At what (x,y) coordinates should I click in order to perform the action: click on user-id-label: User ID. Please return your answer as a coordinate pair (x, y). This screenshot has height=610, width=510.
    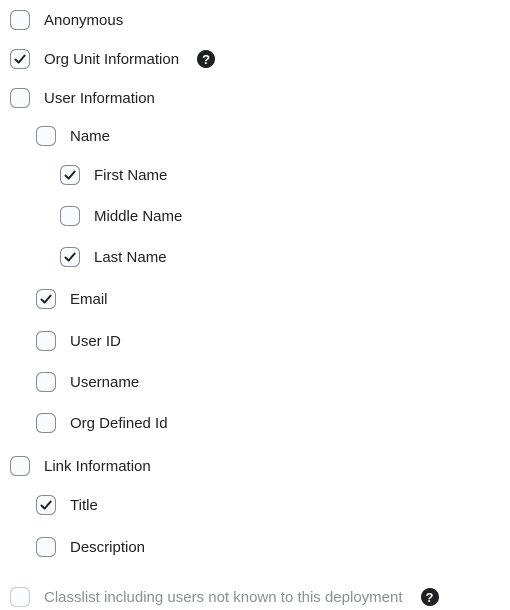
    Looking at the image, I should click on (95, 341).